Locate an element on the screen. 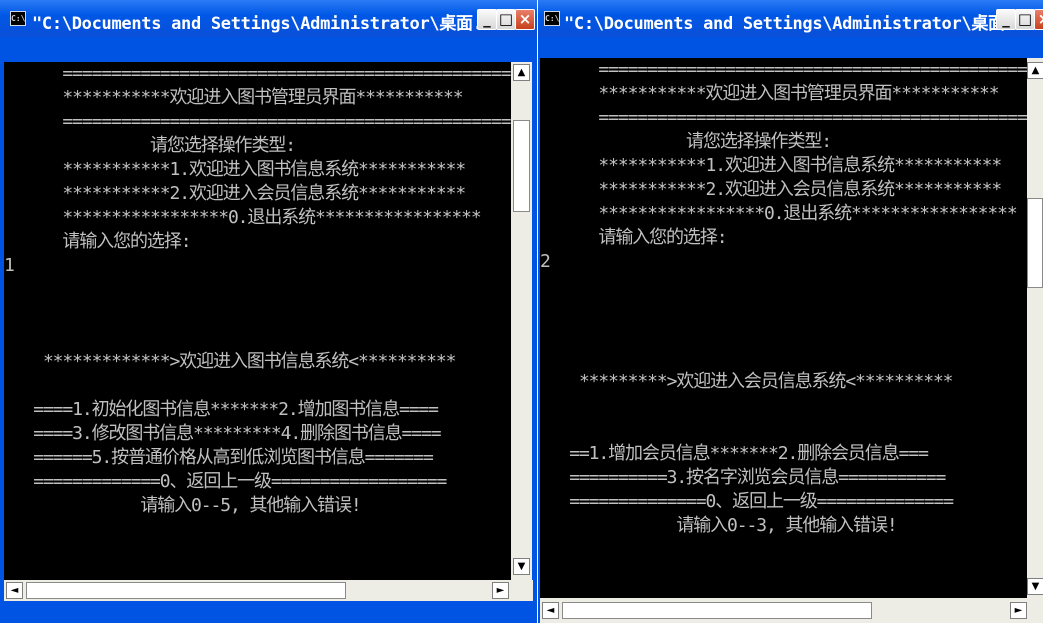 The image size is (1043, 623). console-line: ==============0、返回上一级============== is located at coordinates (747, 501).